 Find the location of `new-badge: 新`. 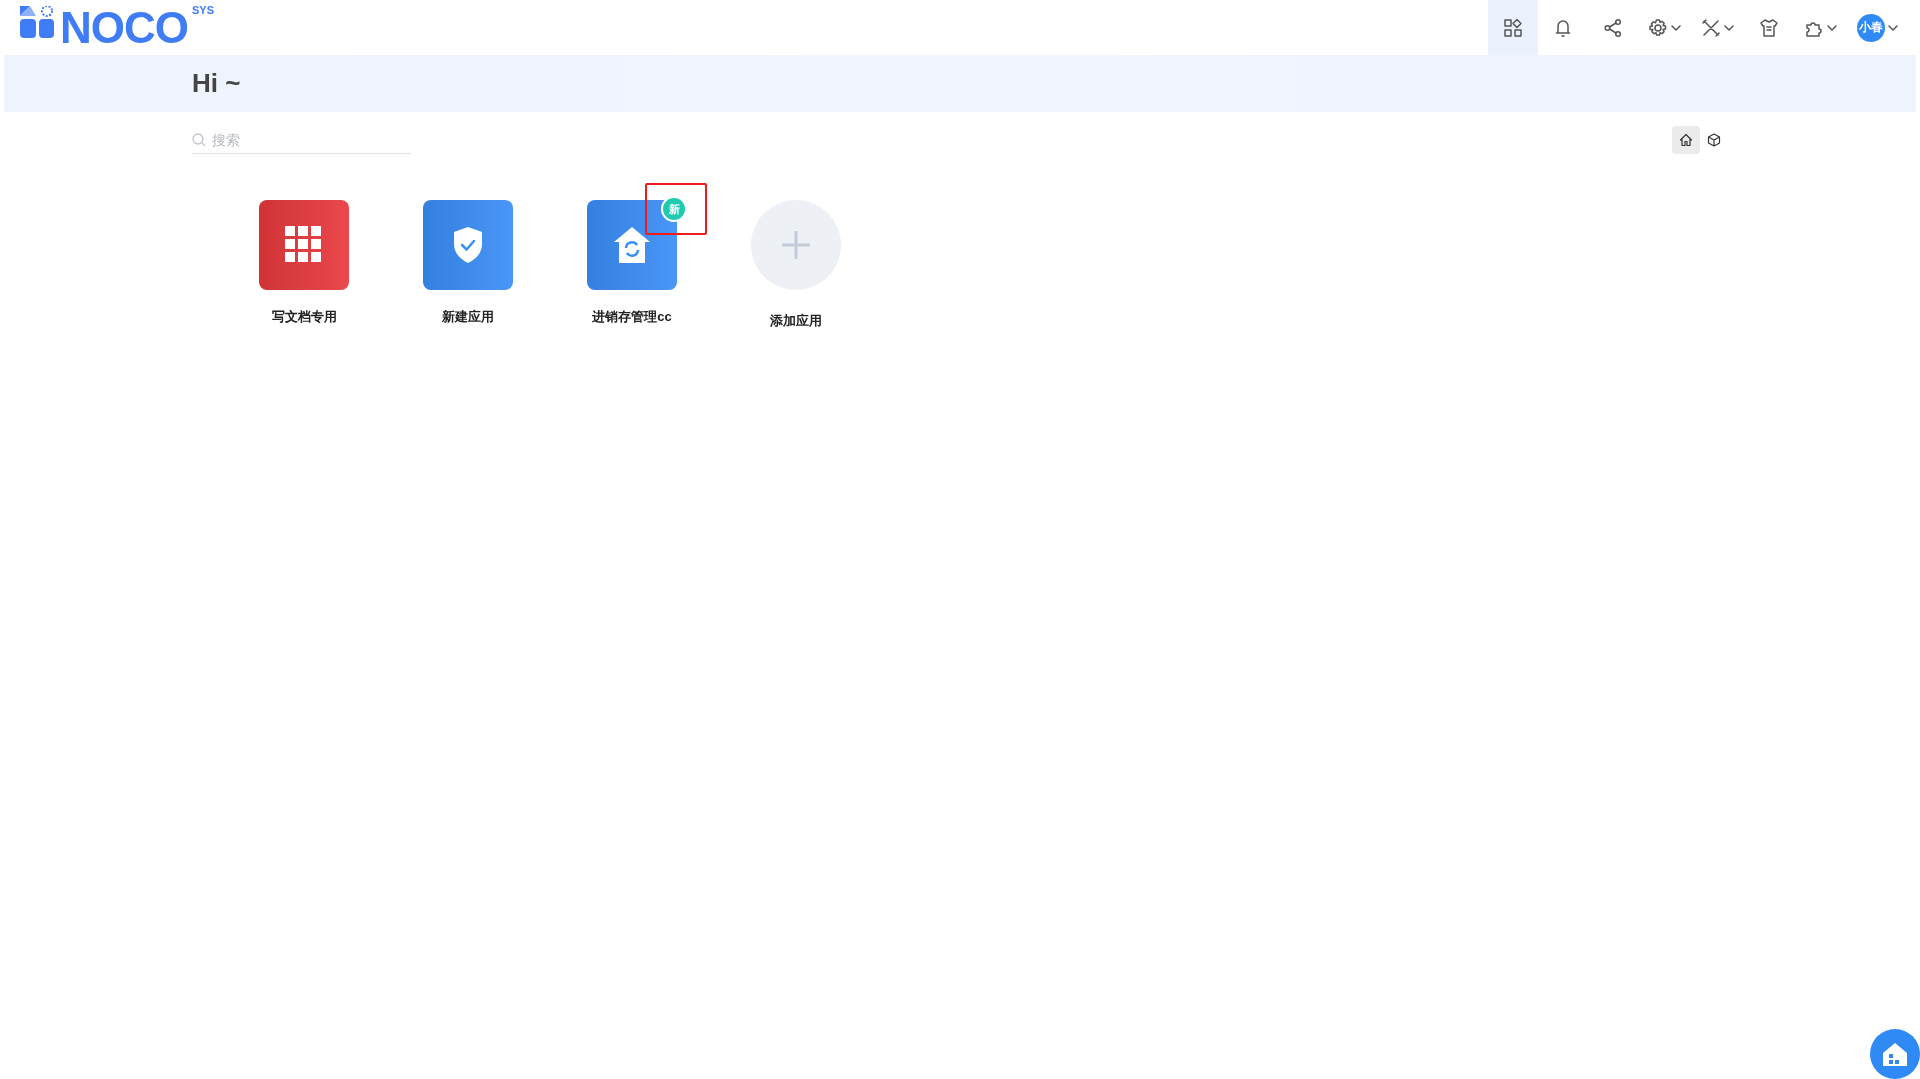

new-badge: 新 is located at coordinates (674, 209).